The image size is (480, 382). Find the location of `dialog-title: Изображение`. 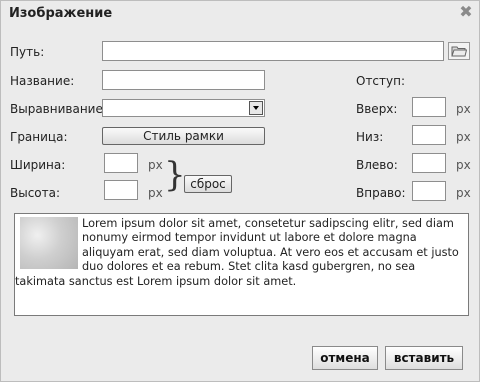

dialog-title: Изображение is located at coordinates (61, 13).